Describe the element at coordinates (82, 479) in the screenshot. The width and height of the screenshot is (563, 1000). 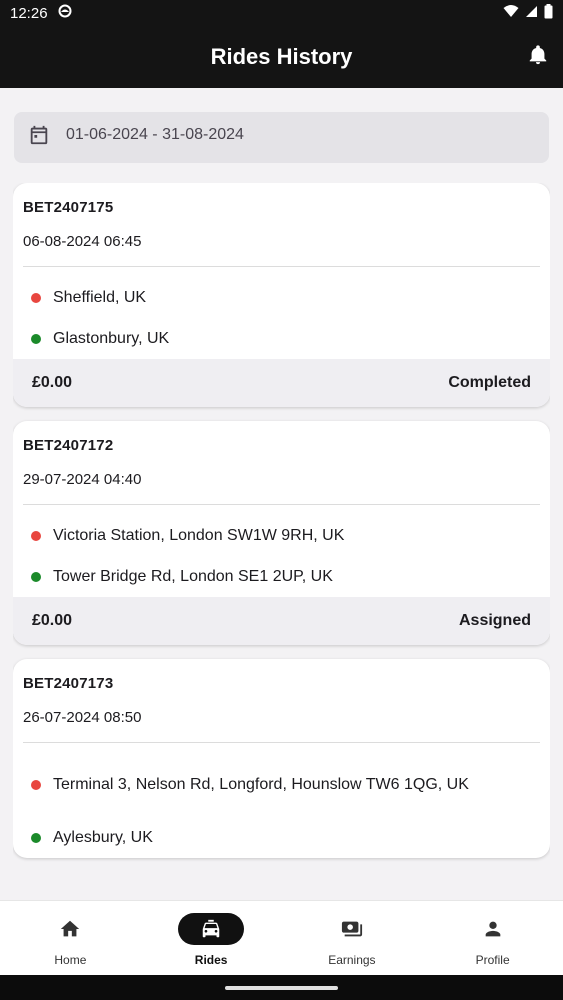
I see `ride-datetime: 29-07-2024 04:40` at that location.